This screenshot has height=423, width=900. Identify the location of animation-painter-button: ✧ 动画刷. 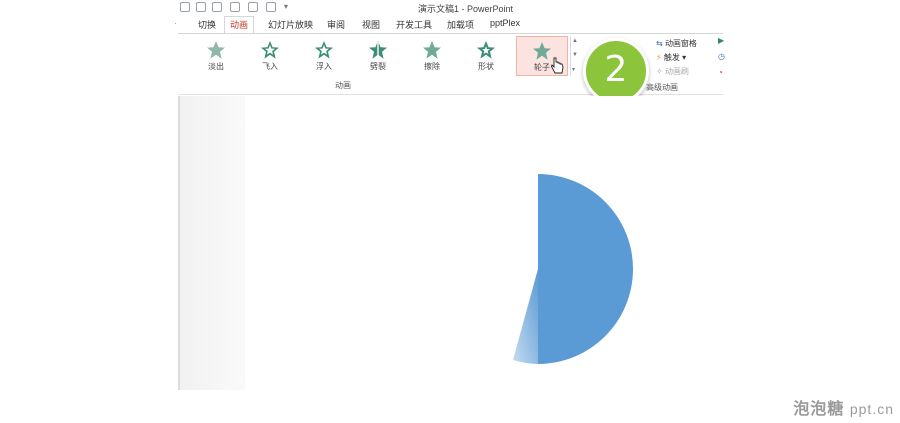
(672, 71).